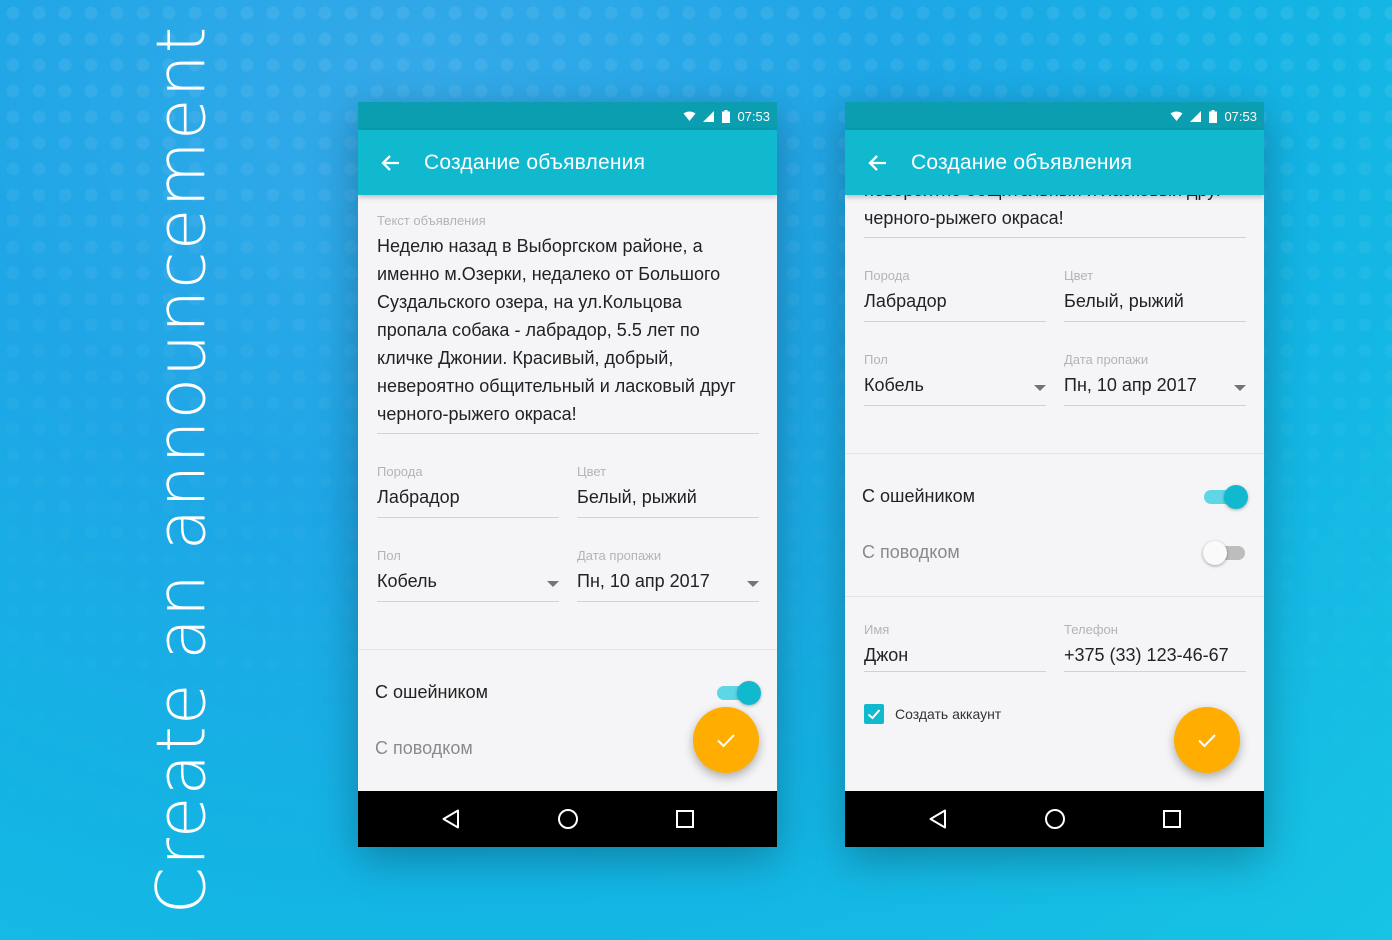  Describe the element at coordinates (877, 629) in the screenshot. I see `name-label: Имя` at that location.